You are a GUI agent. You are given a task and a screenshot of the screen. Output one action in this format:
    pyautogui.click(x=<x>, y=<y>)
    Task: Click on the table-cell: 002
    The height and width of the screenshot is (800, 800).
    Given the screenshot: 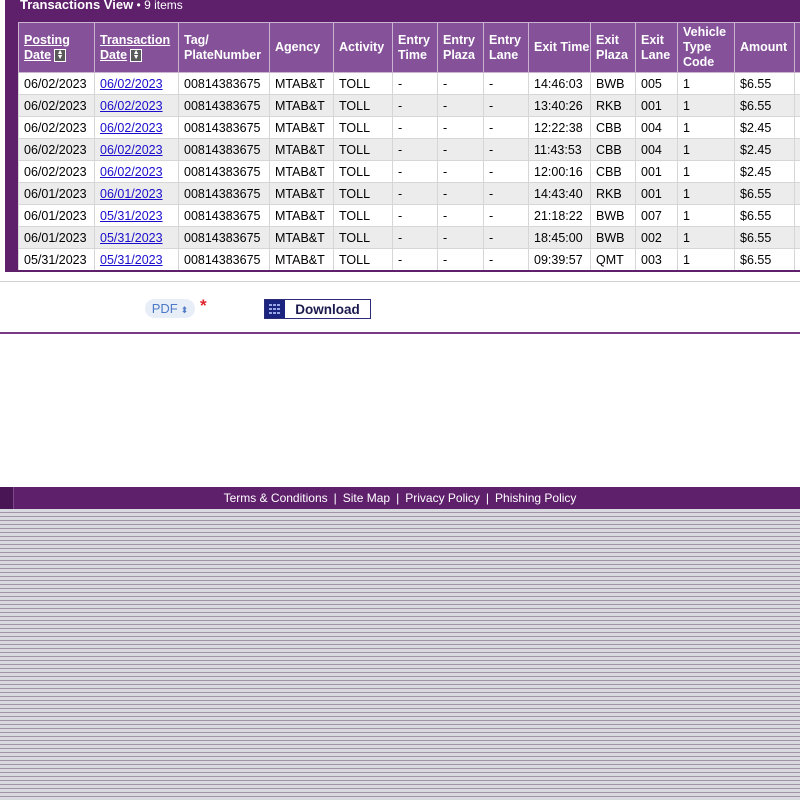 What is the action you would take?
    pyautogui.click(x=656, y=237)
    